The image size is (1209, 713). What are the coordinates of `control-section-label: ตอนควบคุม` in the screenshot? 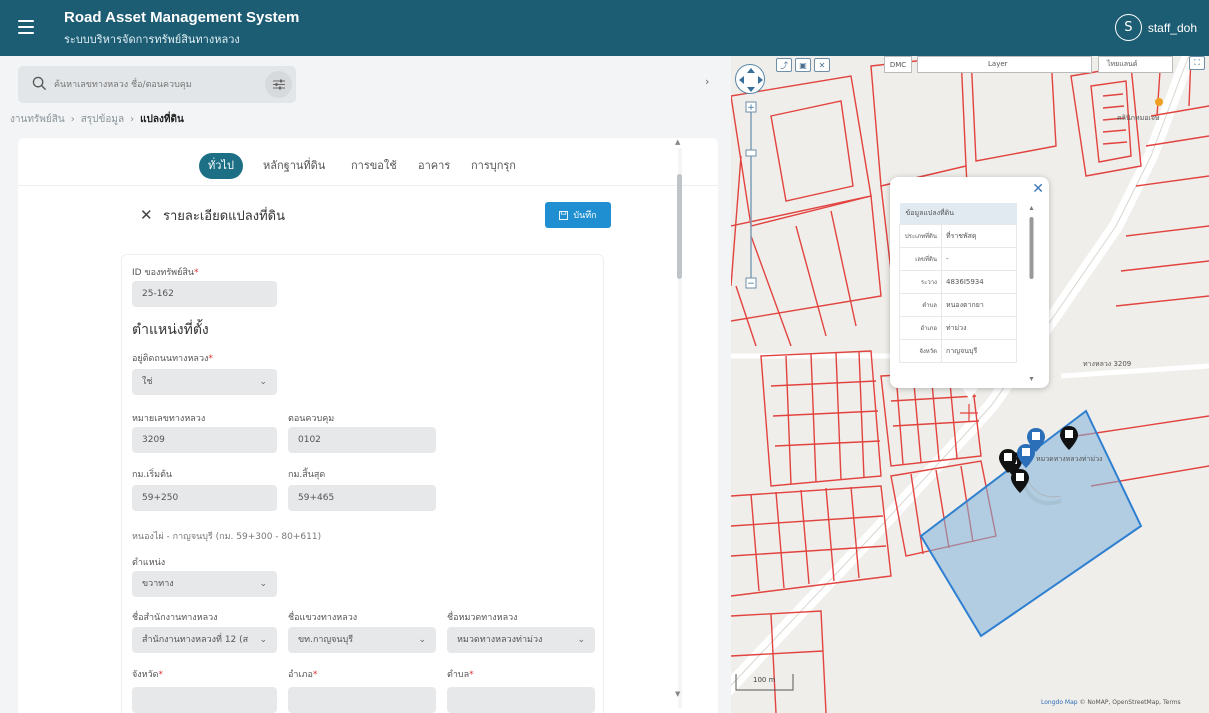 It's located at (311, 419).